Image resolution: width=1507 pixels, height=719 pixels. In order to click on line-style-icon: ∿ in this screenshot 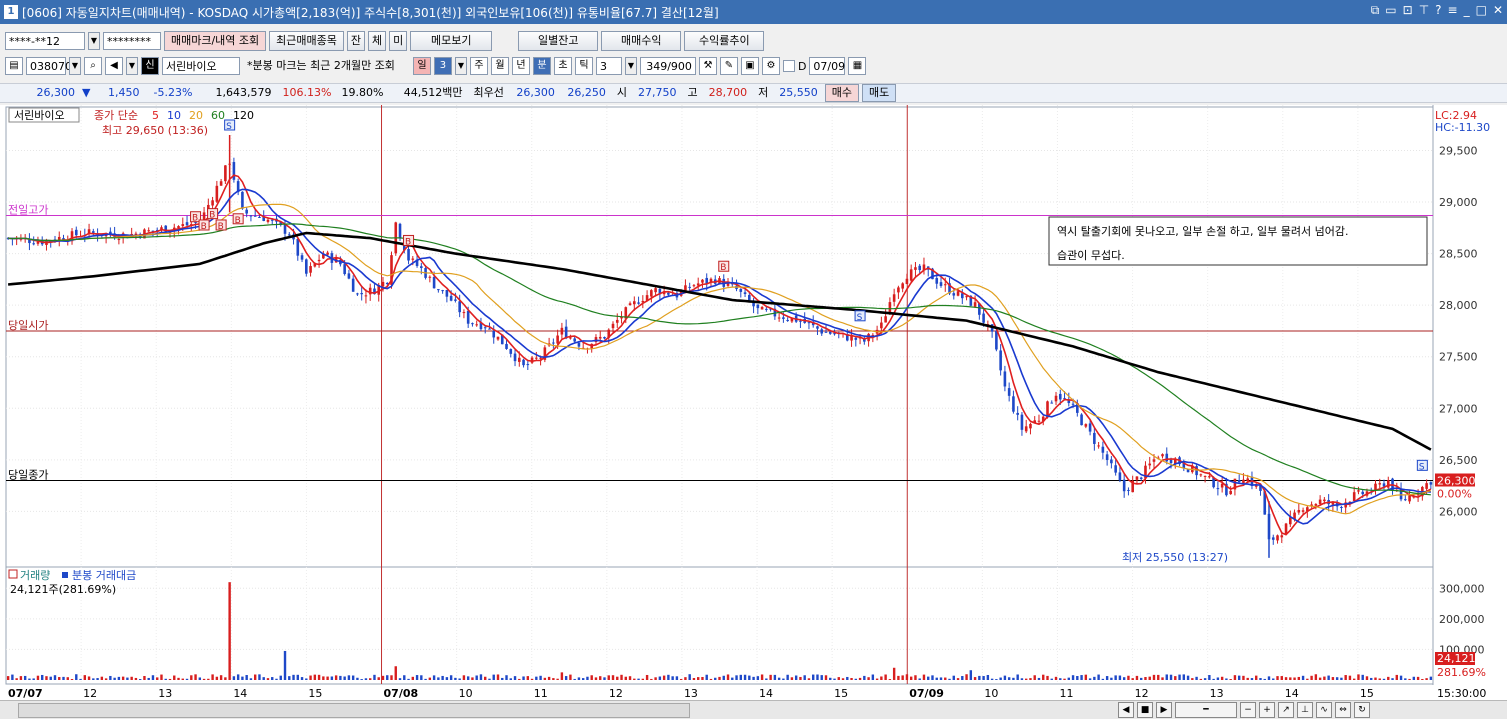, I will do `click(1324, 710)`.